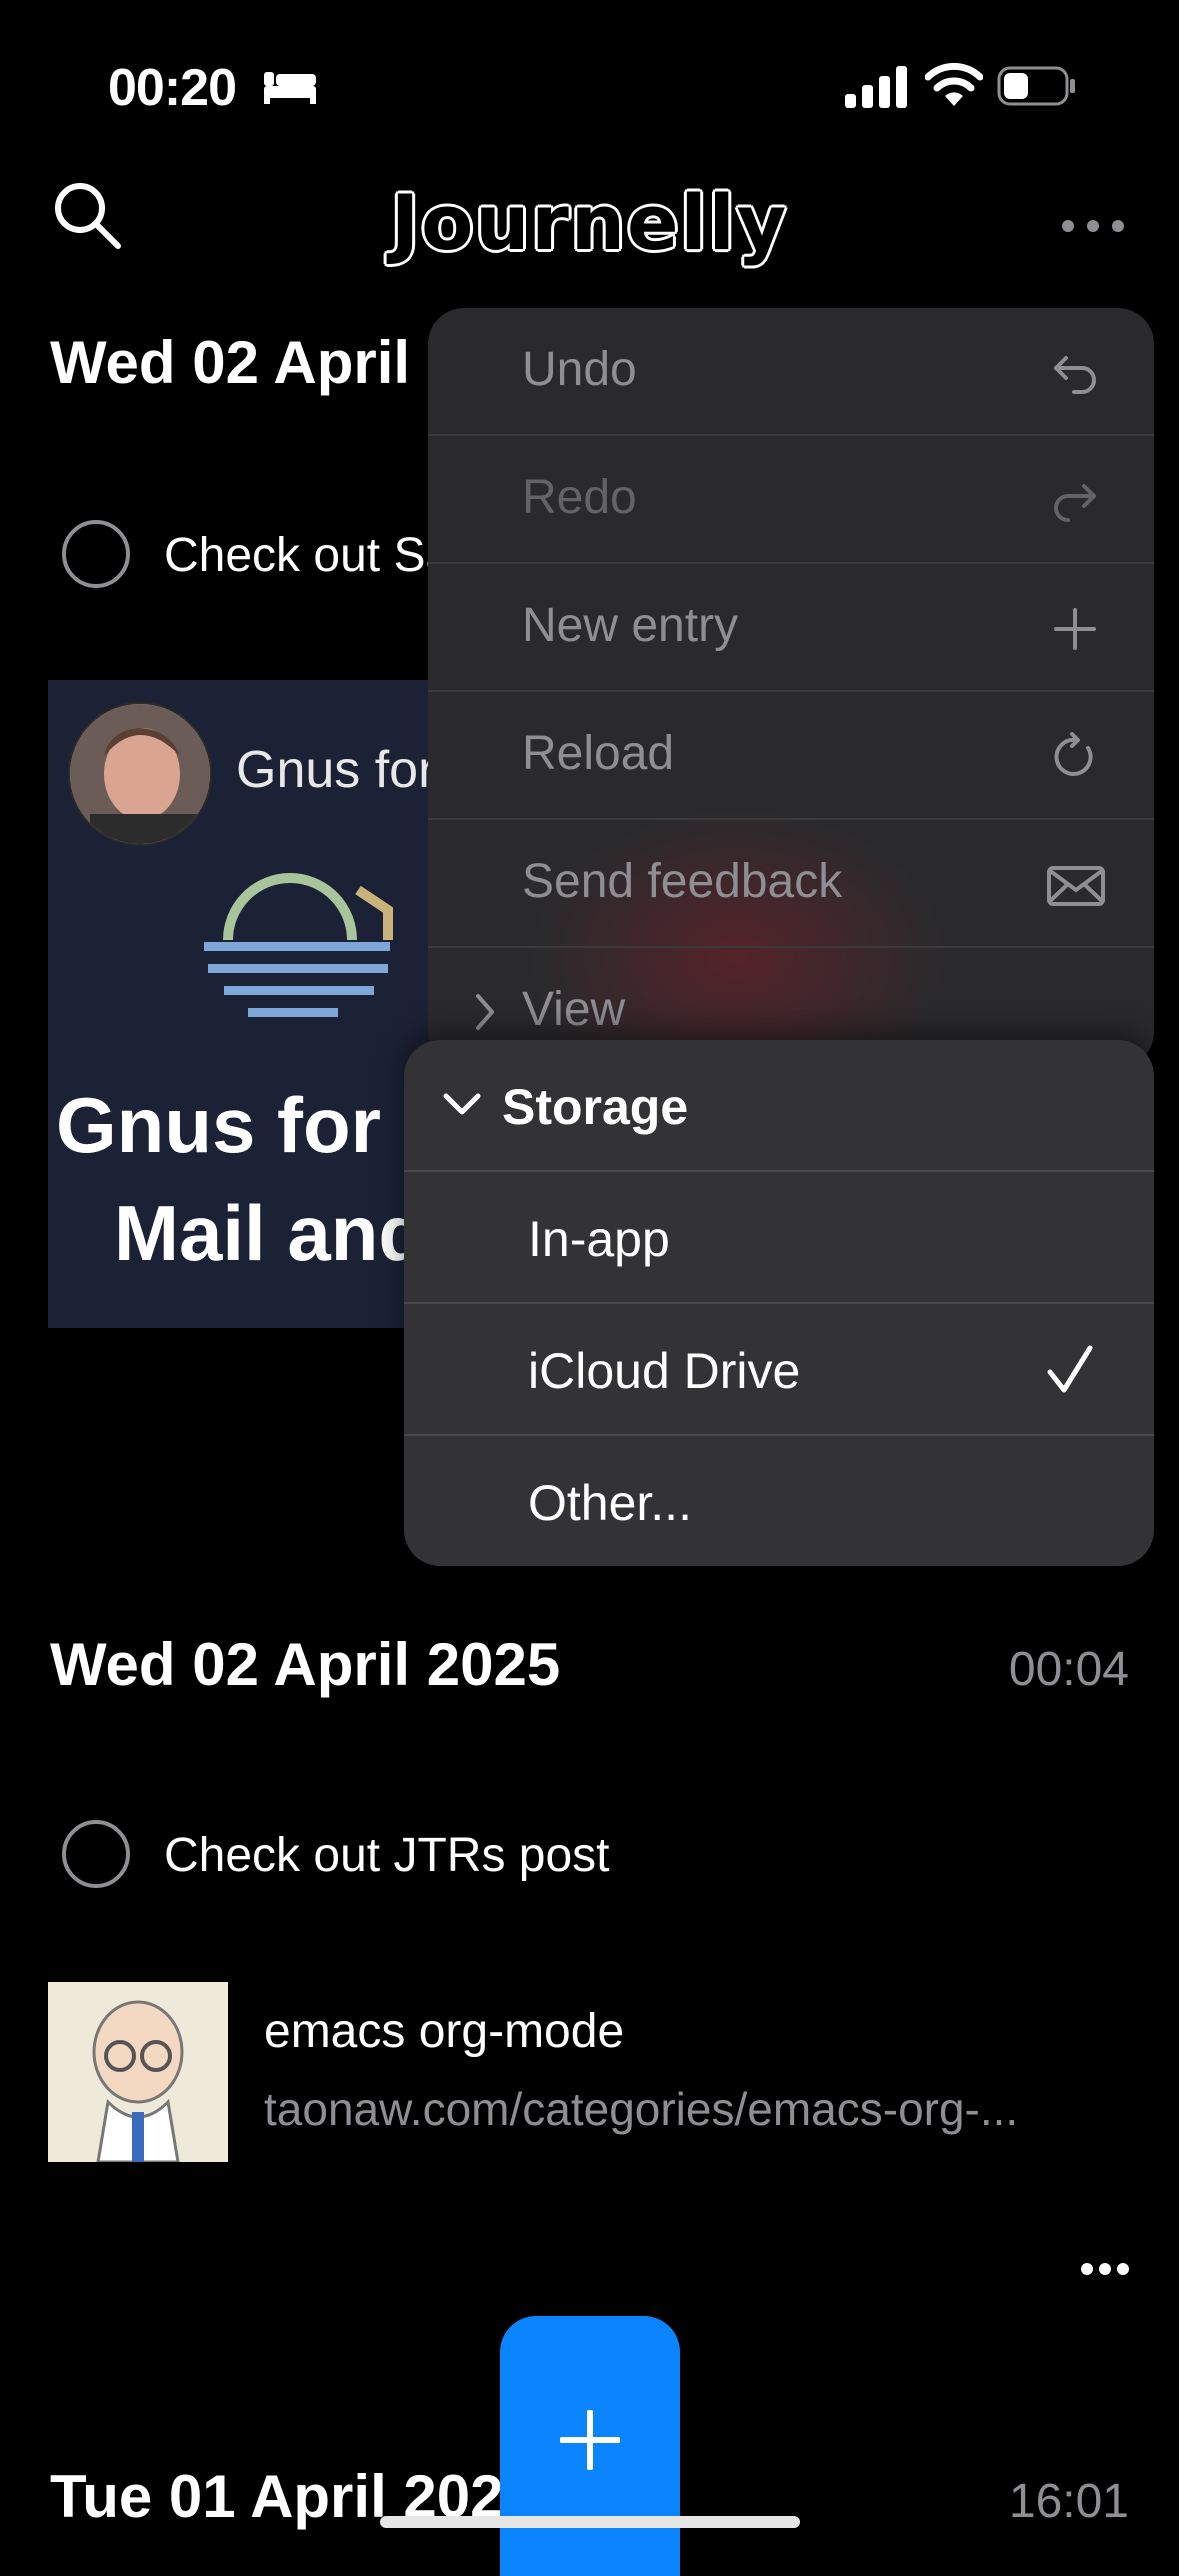  What do you see at coordinates (579, 369) in the screenshot?
I see `menu-item-label: Undo` at bounding box center [579, 369].